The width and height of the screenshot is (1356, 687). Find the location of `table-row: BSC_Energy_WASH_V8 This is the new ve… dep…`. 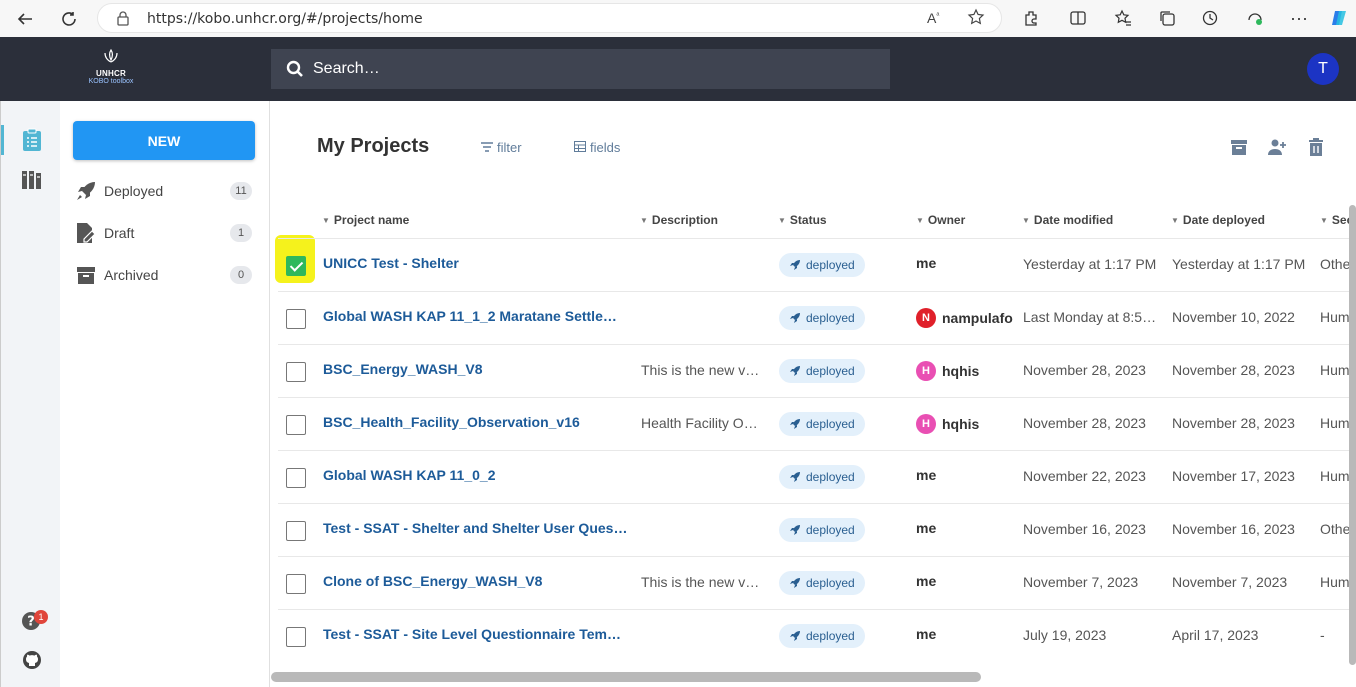

table-row: BSC_Energy_WASH_V8 This is the new ve… dep… is located at coordinates (814, 370).